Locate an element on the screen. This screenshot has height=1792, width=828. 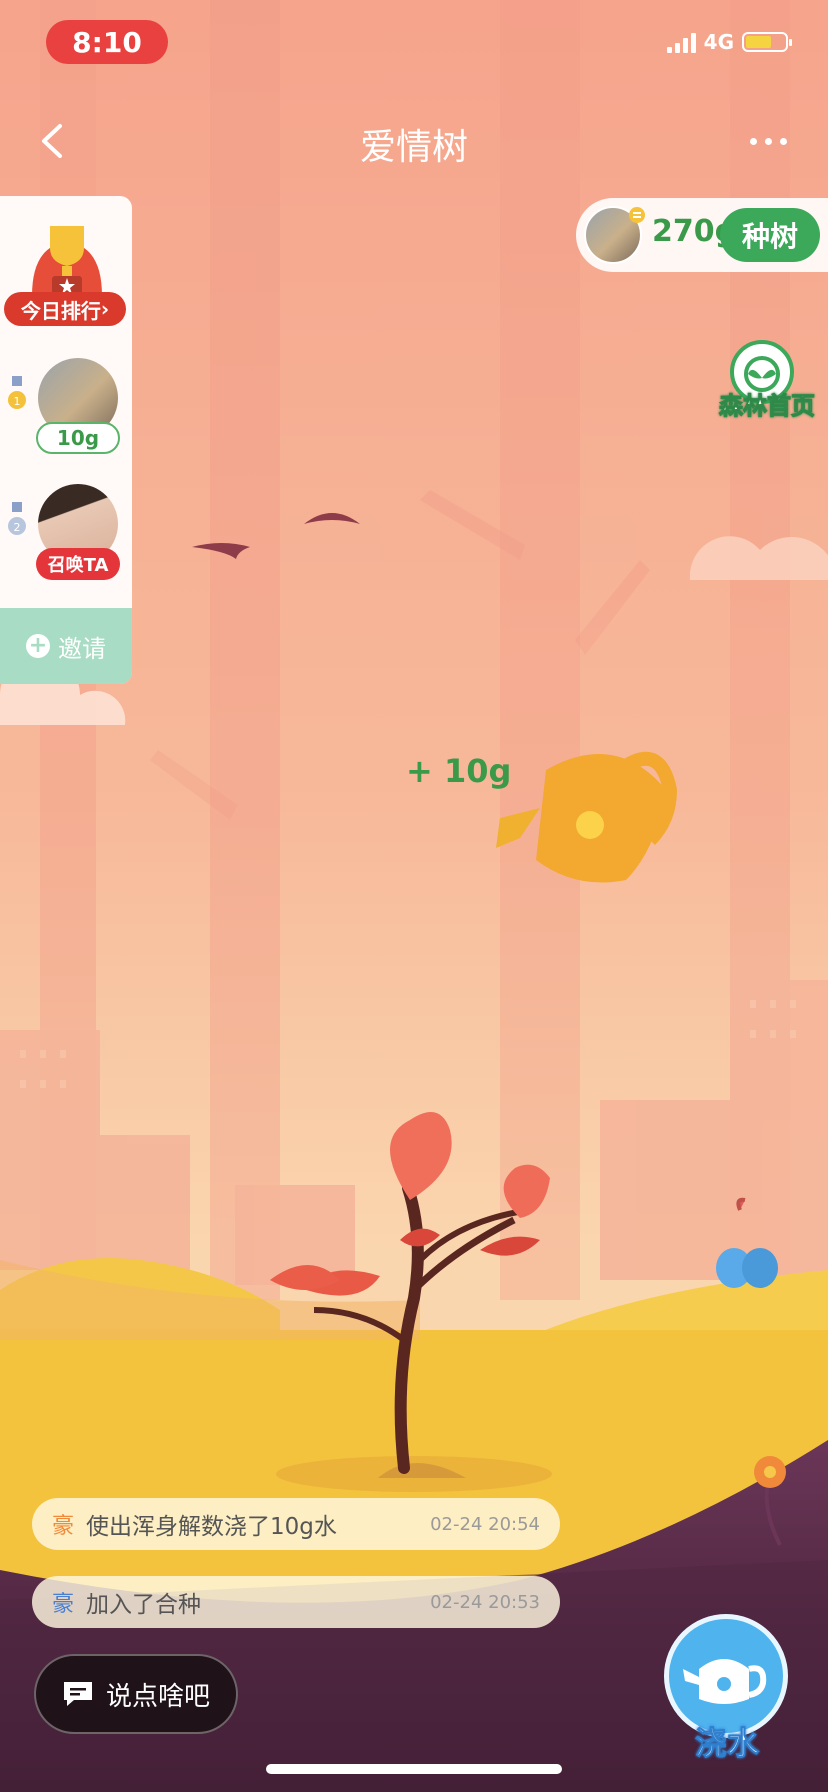
invite-button: + 邀请 is located at coordinates (66, 646).